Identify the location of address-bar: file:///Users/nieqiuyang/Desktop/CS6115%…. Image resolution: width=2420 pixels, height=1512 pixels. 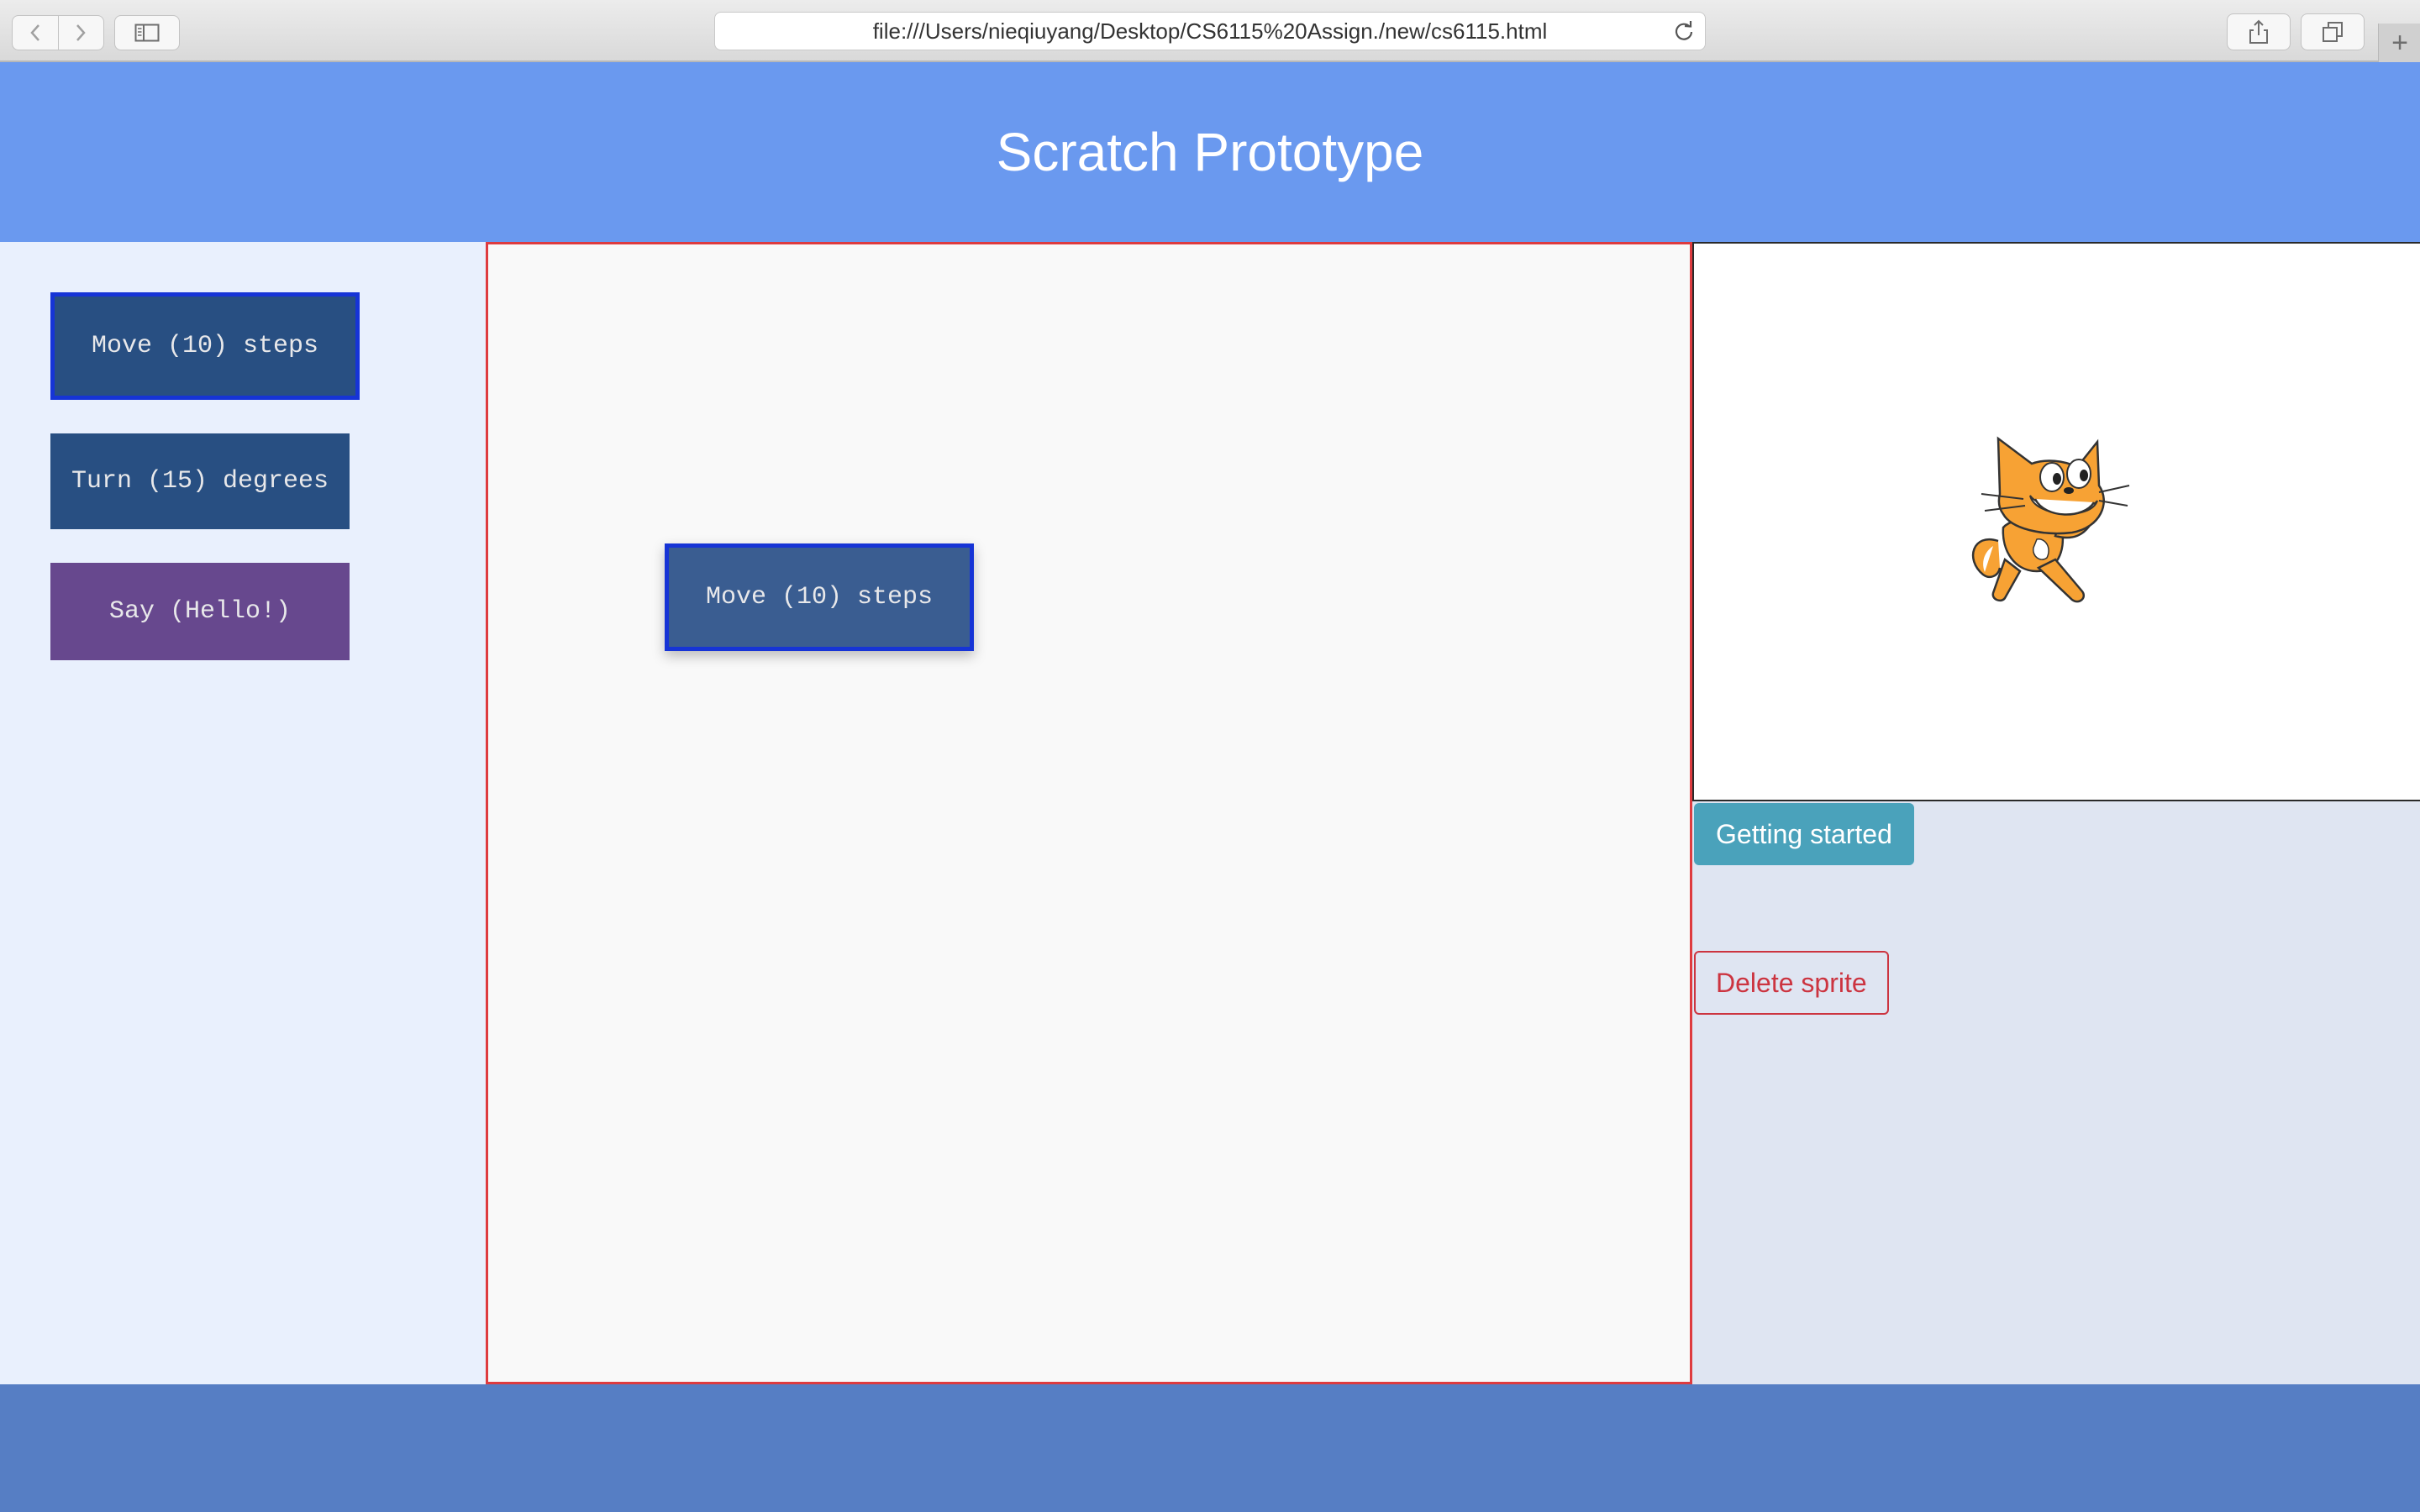
(1210, 31).